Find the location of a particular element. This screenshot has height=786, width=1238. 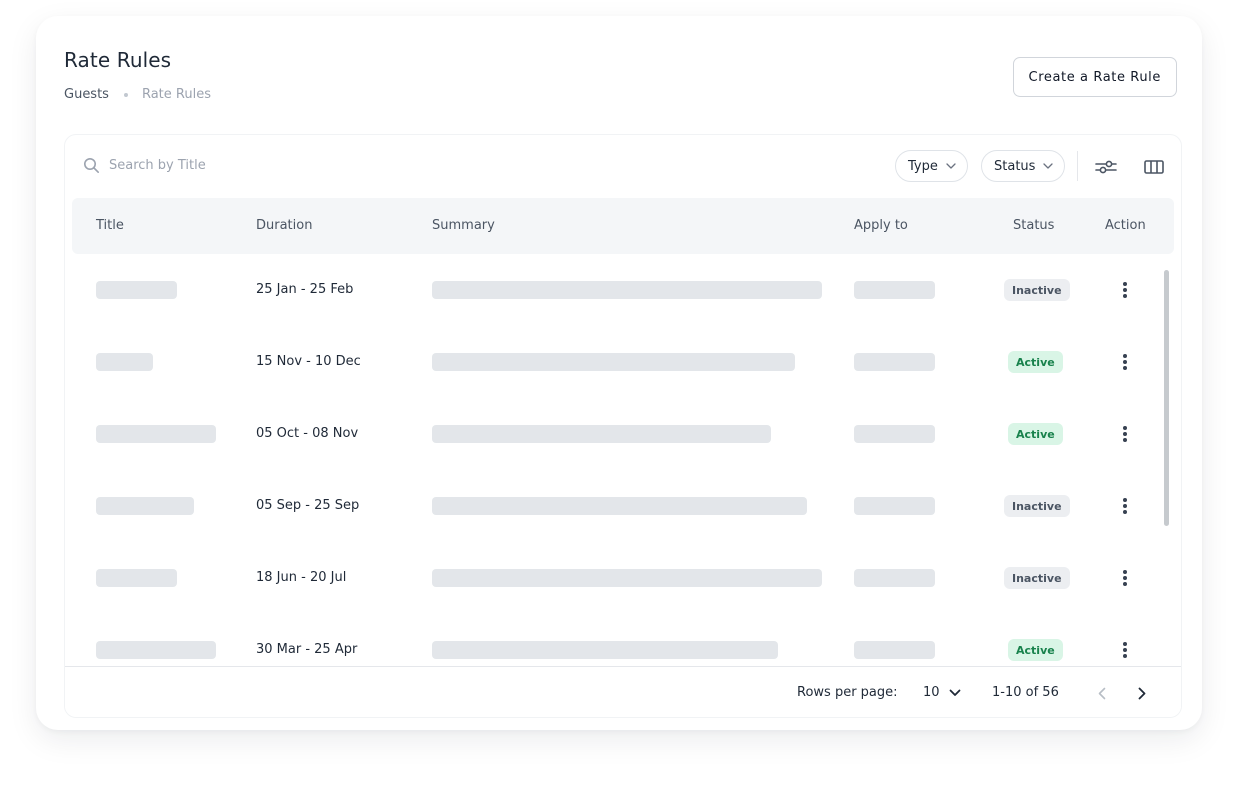

table-row: 05 Sep - 25 Sep Inactive is located at coordinates (615, 506).